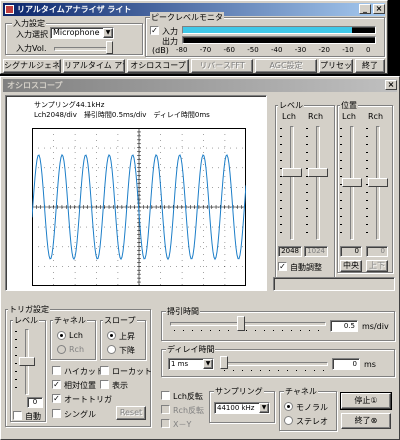 Image resolution: width=400 pixels, height=440 pixels. What do you see at coordinates (32, 34) in the screenshot?
I see `input-select-label: 入力選択` at bounding box center [32, 34].